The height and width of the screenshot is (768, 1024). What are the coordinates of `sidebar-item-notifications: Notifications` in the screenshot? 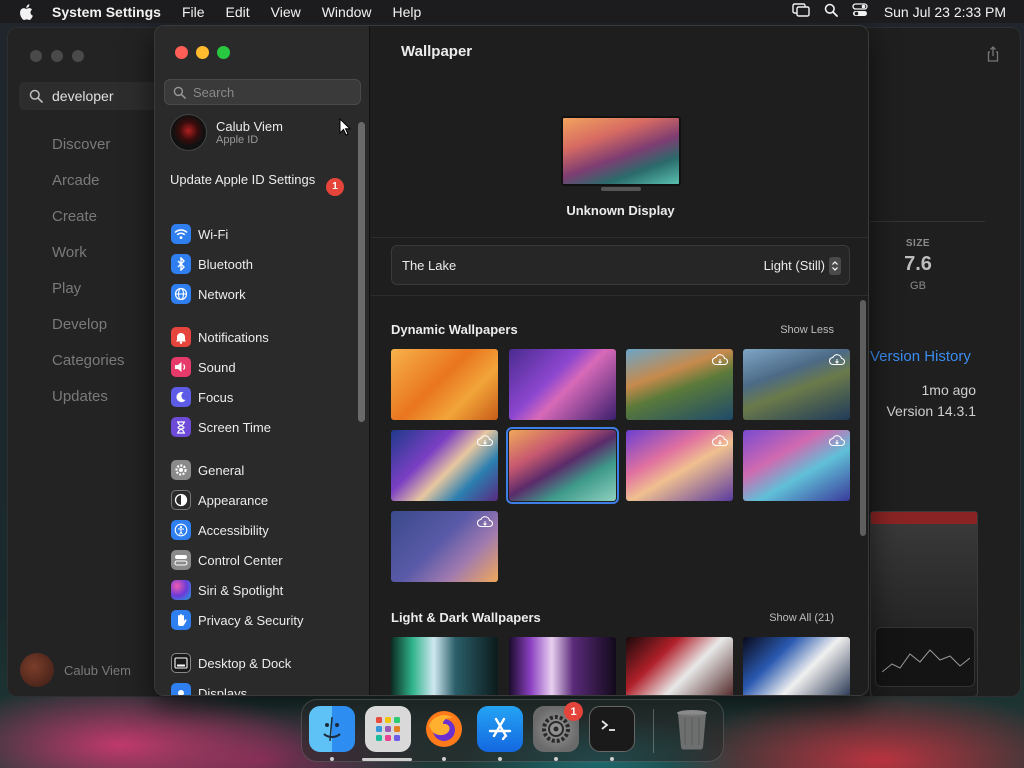 It's located at (220, 337).